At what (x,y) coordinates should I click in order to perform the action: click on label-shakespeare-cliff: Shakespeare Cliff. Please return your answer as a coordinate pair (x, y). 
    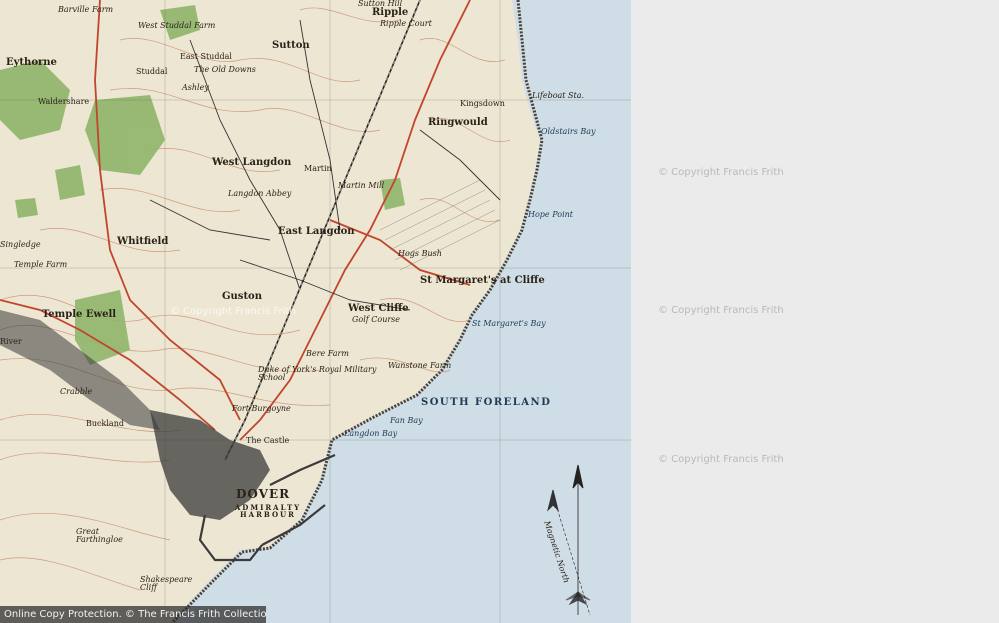
    Looking at the image, I should click on (166, 583).